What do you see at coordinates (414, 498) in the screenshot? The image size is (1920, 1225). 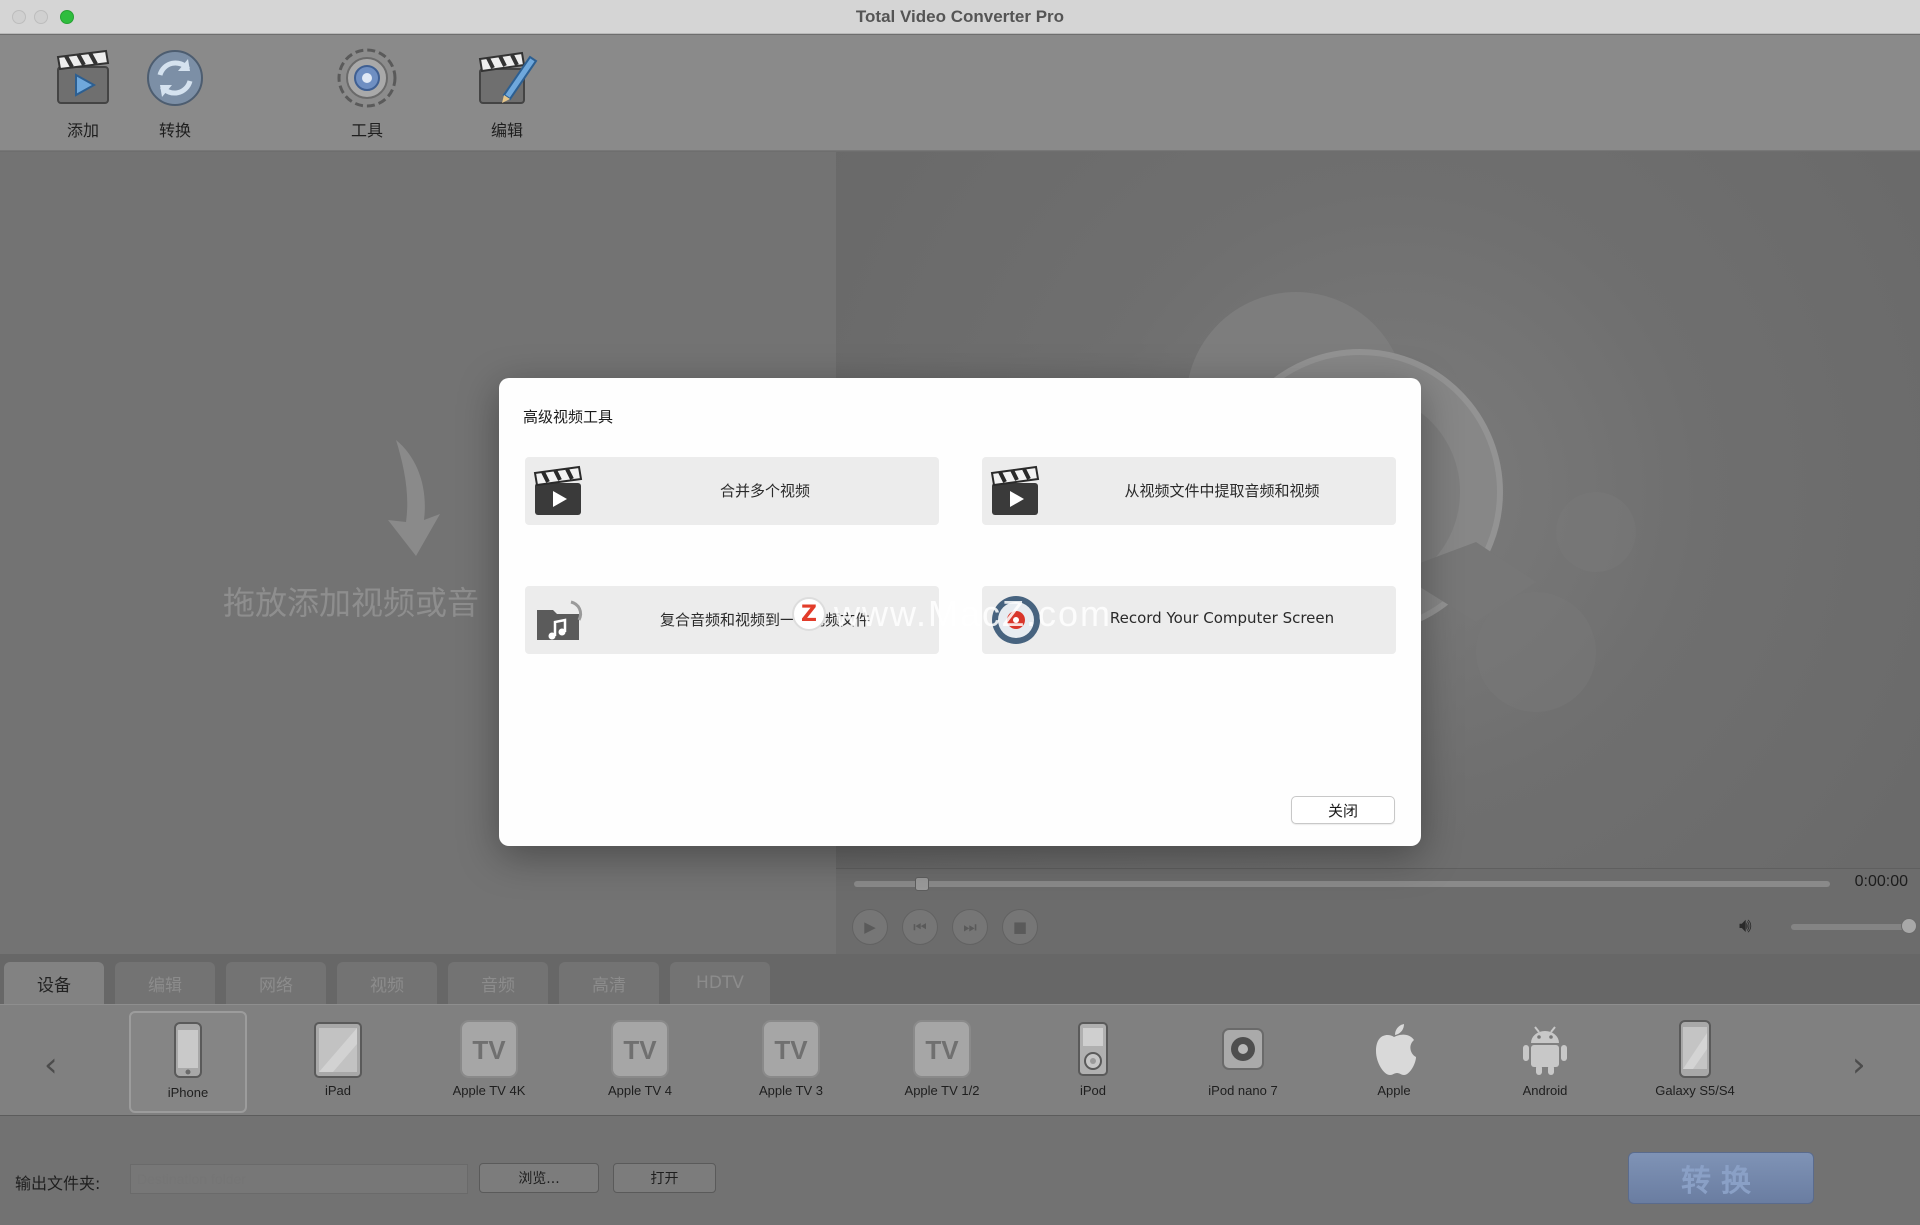 I see `down-arrow-icon` at bounding box center [414, 498].